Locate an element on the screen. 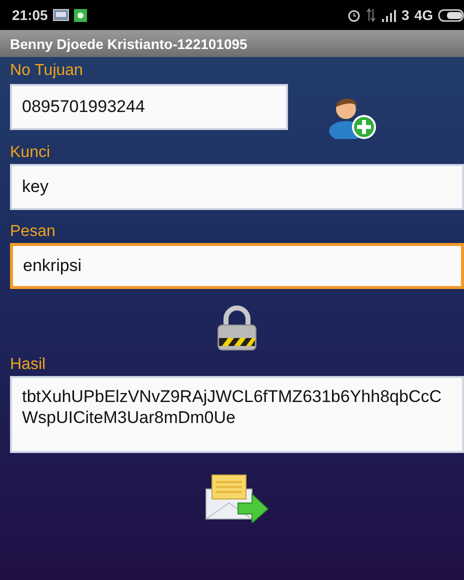 The width and height of the screenshot is (464, 580). field-label: Pesan is located at coordinates (33, 232).